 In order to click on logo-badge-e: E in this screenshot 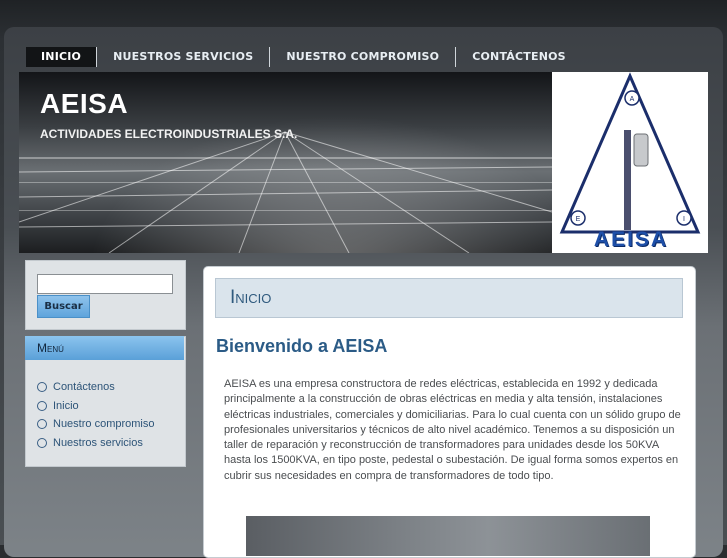, I will do `click(578, 219)`.